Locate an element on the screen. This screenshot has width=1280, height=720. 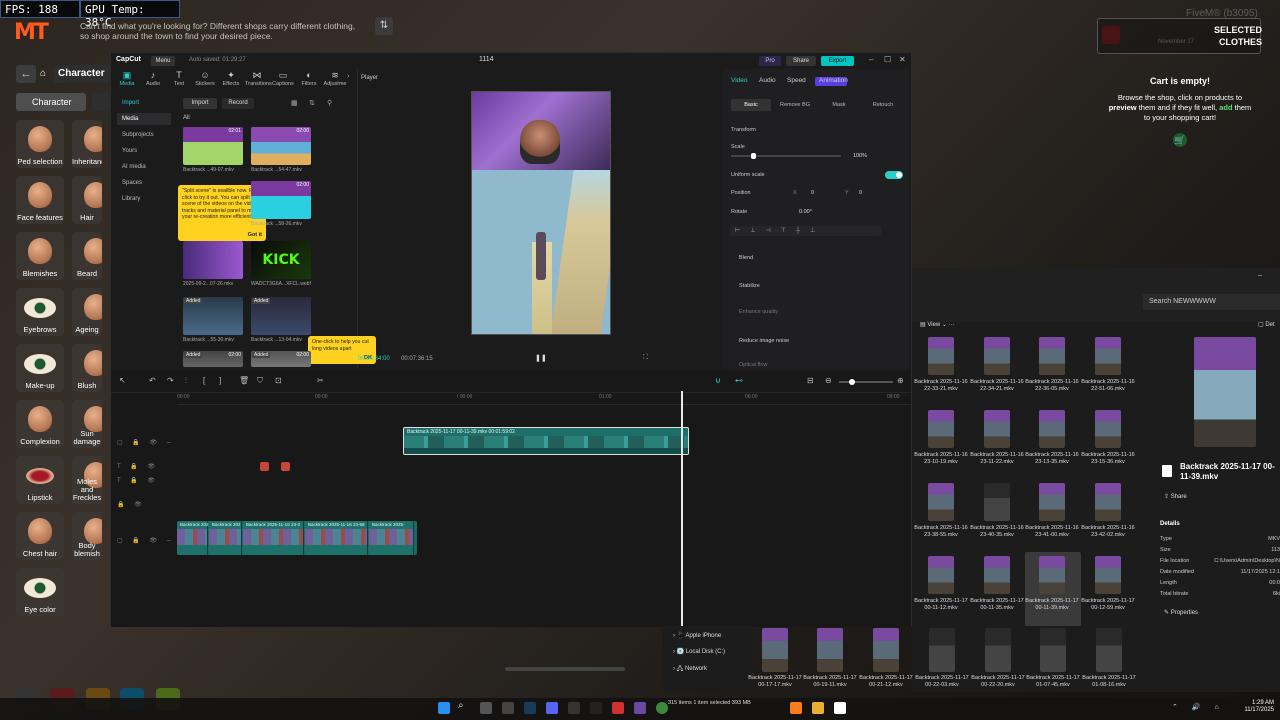
fullscreen-icon: ⛶ is located at coordinates (645, 358).